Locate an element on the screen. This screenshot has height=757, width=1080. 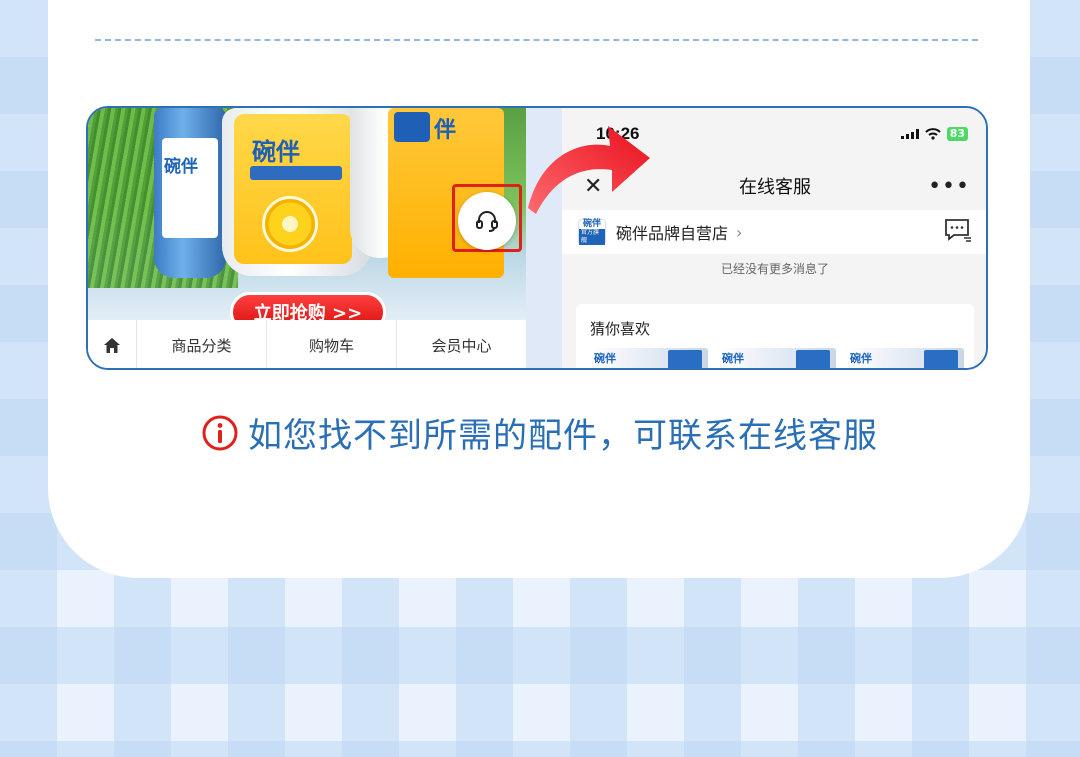
product-banner: 碗伴 碗伴 伴 立即抢购 >> is located at coordinates (307, 214).